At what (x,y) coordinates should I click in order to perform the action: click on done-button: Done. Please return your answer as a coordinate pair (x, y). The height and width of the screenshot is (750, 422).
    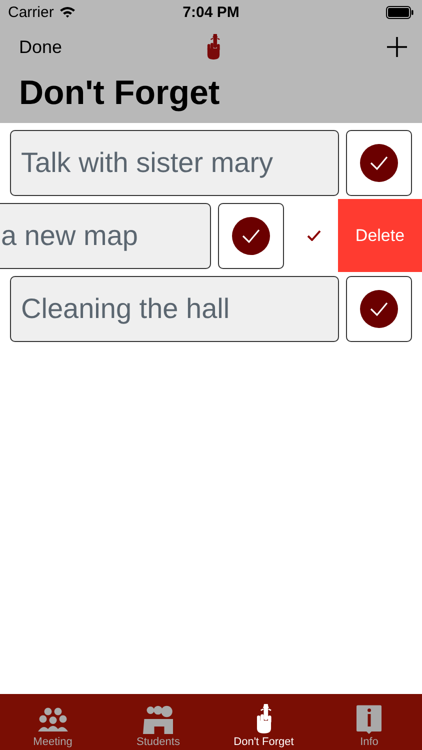
    Looking at the image, I should click on (112, 47).